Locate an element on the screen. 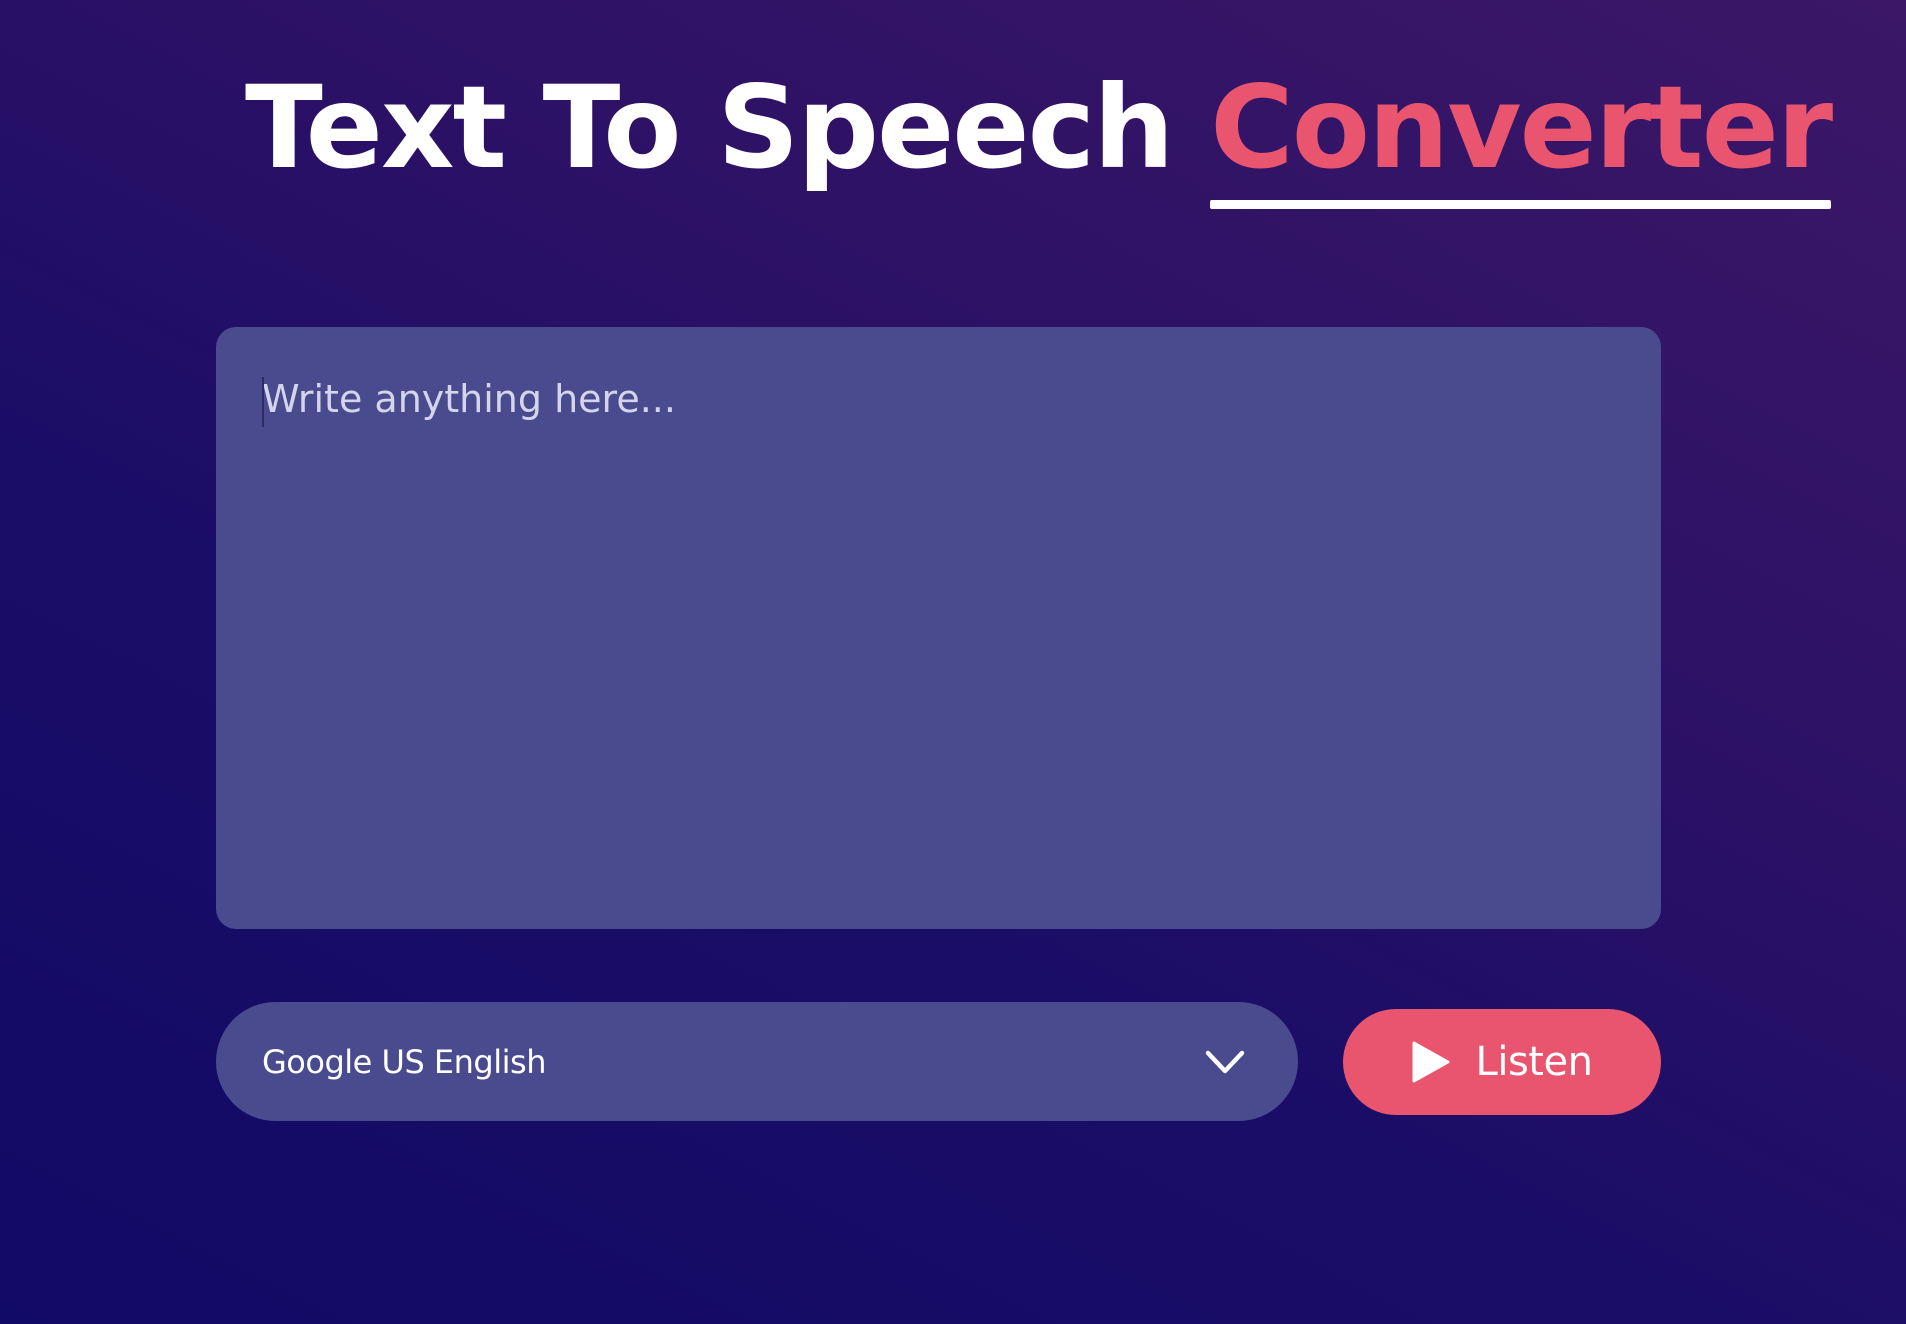 Image resolution: width=1906 pixels, height=1324 pixels. chevron-down-icon is located at coordinates (1225, 1061).